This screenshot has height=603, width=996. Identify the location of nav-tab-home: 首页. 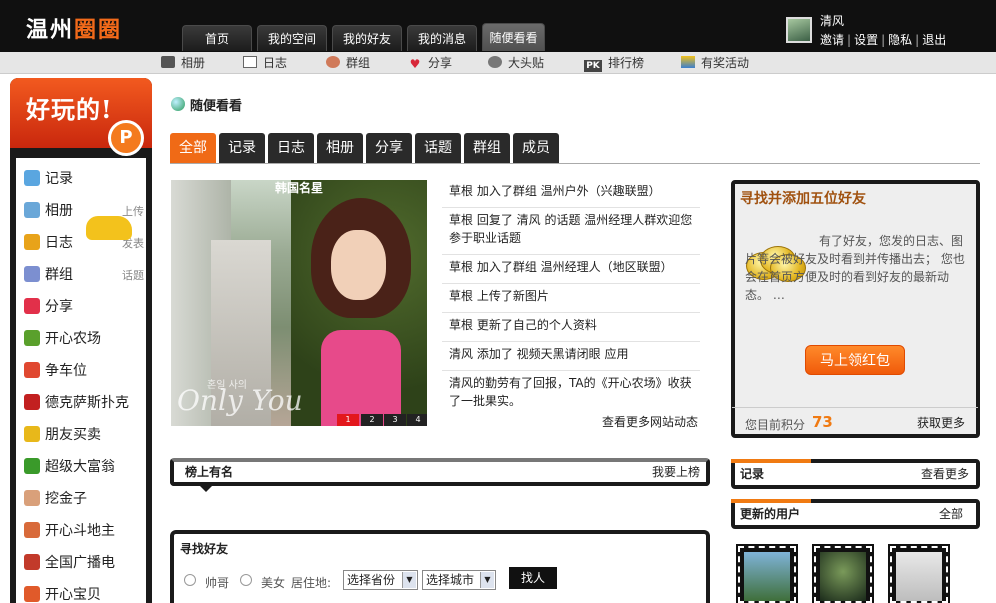
(217, 38).